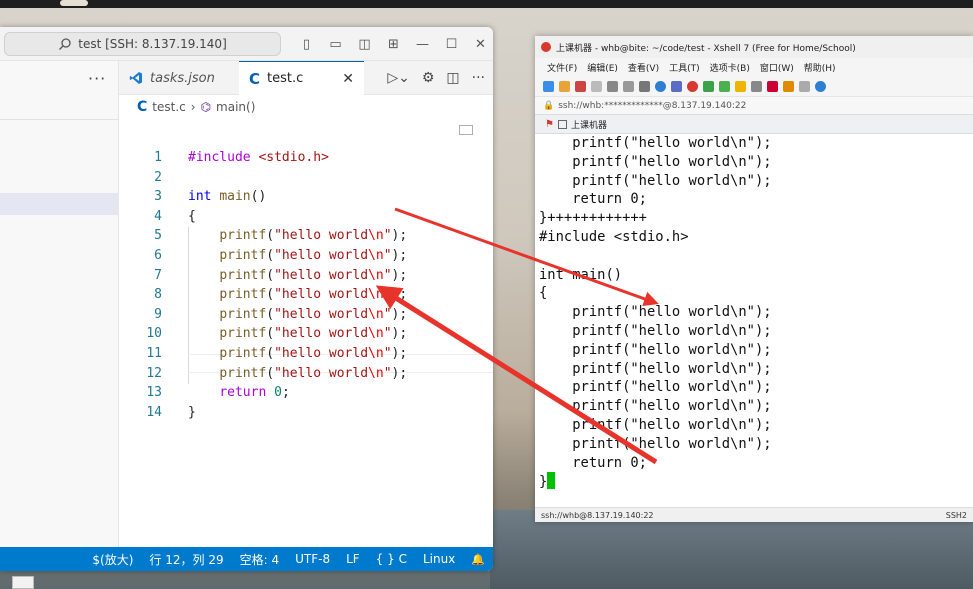 This screenshot has width=973, height=589. I want to click on toggle-secondary-sidebar-icon: ◫, so click(364, 44).